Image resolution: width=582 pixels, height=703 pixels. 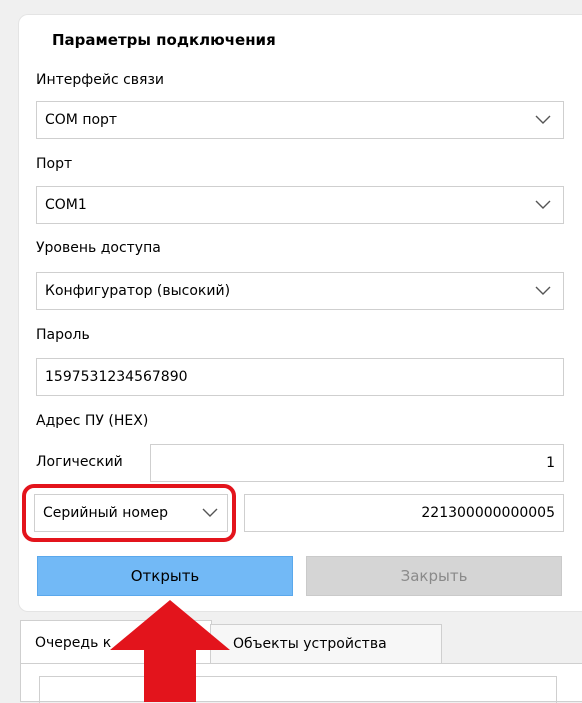 What do you see at coordinates (79, 462) in the screenshot?
I see `logical-address-label: Логический` at bounding box center [79, 462].